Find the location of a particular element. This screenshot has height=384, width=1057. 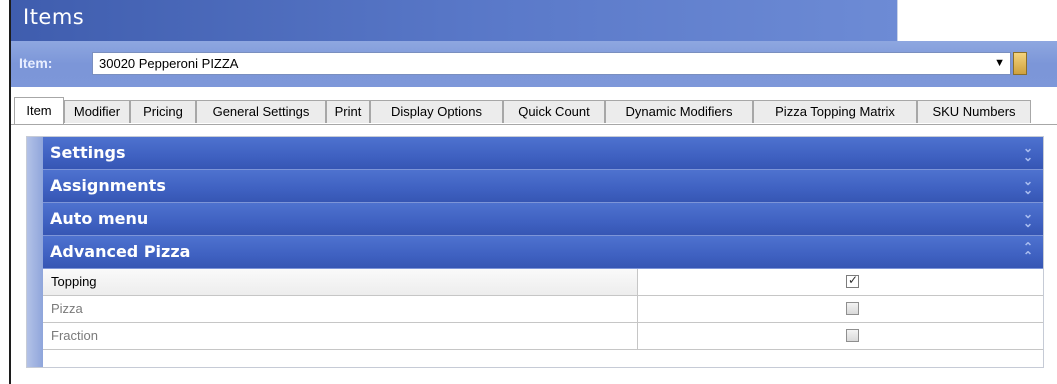

fraction-checkbox is located at coordinates (852, 335).